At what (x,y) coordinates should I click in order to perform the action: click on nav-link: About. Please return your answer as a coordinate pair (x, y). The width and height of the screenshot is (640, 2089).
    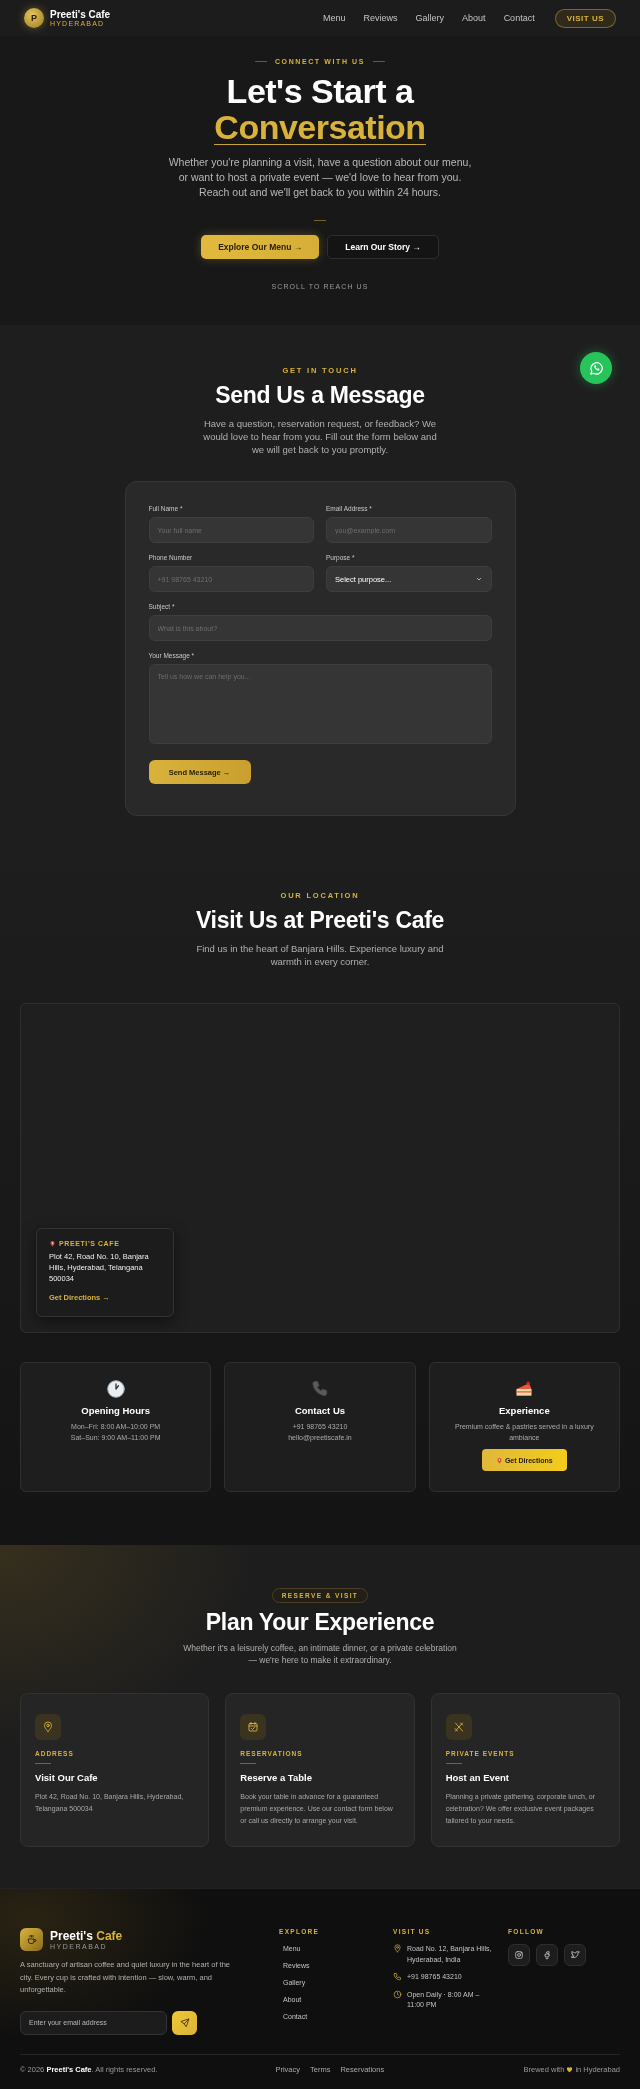
    Looking at the image, I should click on (474, 18).